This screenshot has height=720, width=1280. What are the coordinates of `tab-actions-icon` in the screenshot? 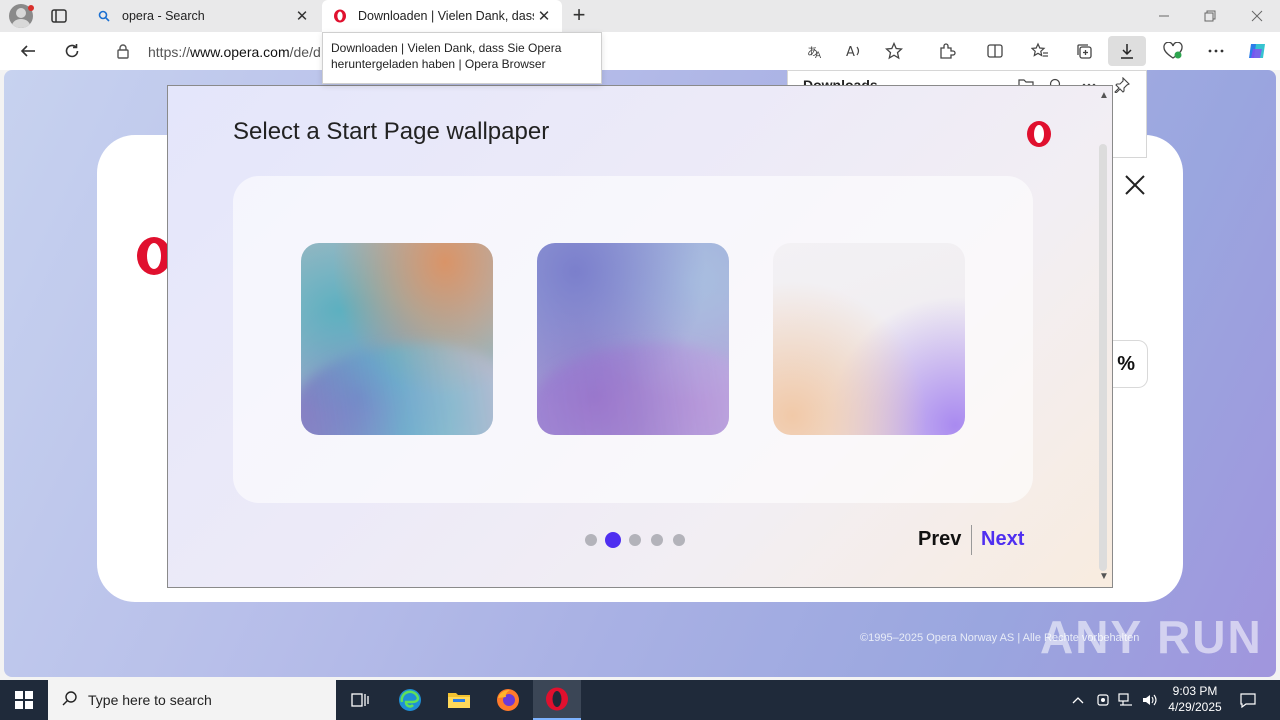 It's located at (59, 16).